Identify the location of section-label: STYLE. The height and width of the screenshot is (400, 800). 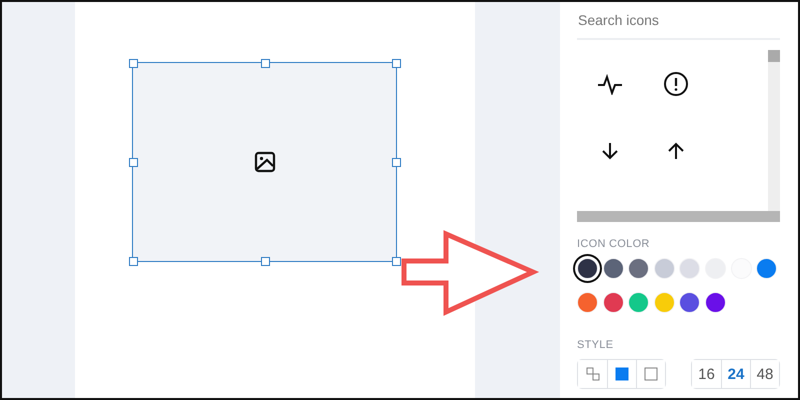
(595, 345).